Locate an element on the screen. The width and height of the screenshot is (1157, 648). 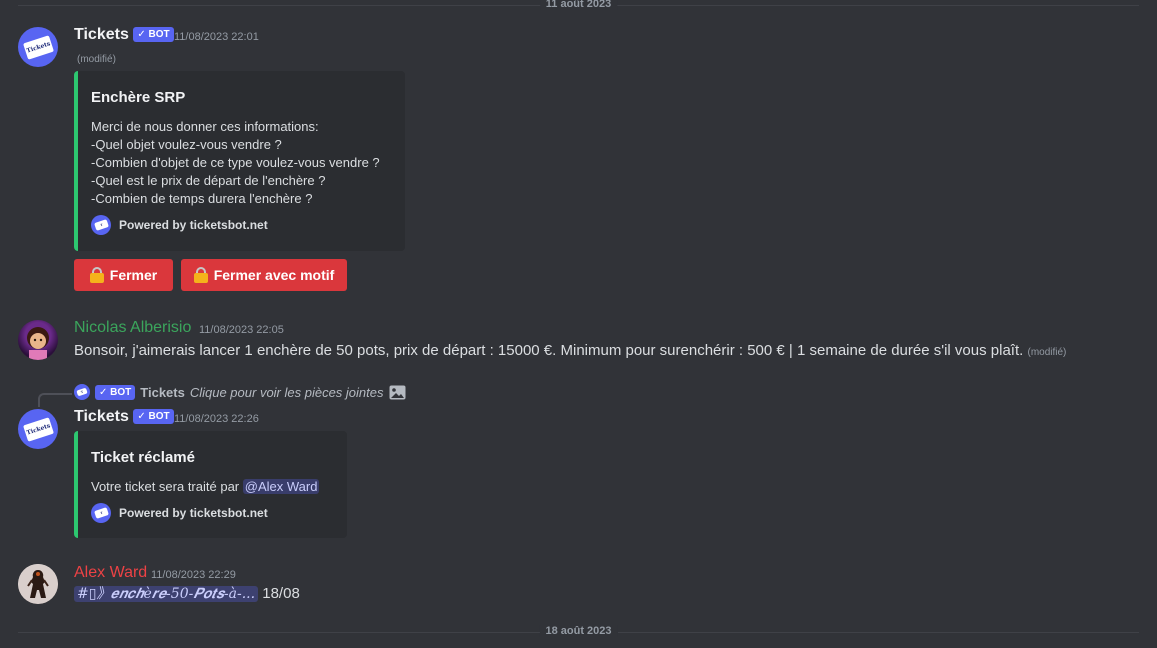
message-timestamp: 11/08/2023 22:01 is located at coordinates (216, 37).